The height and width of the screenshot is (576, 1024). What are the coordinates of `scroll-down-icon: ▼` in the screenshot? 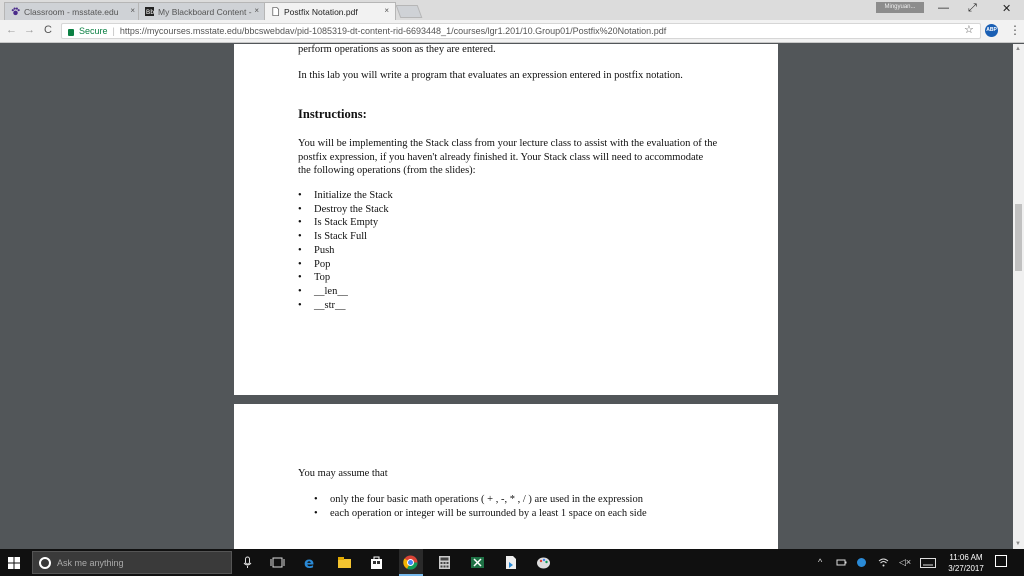 It's located at (1018, 544).